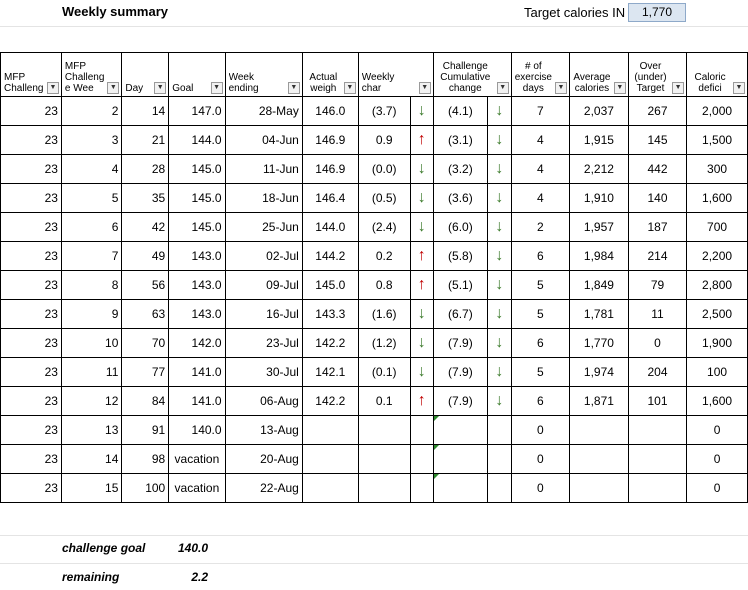 This screenshot has width=748, height=590. What do you see at coordinates (421, 169) in the screenshot?
I see `cell-weekly-arrow: ↓` at bounding box center [421, 169].